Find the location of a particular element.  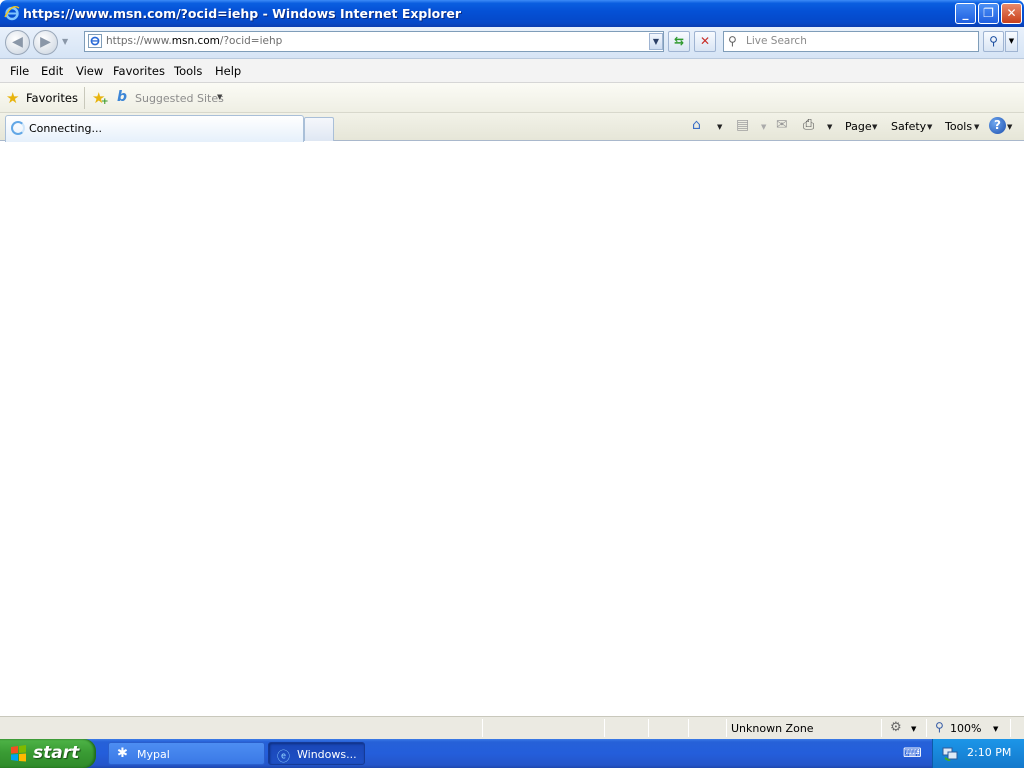

restore-button: ❐ is located at coordinates (988, 13).